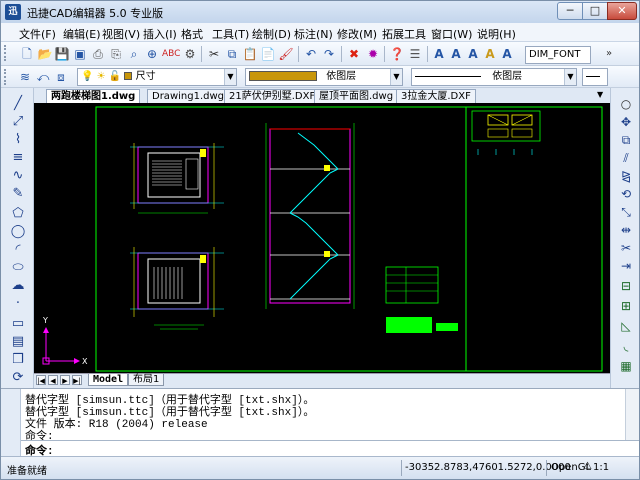 The width and height of the screenshot is (640, 480). What do you see at coordinates (626, 104) in the screenshot?
I see `circle-icon: ○` at bounding box center [626, 104].